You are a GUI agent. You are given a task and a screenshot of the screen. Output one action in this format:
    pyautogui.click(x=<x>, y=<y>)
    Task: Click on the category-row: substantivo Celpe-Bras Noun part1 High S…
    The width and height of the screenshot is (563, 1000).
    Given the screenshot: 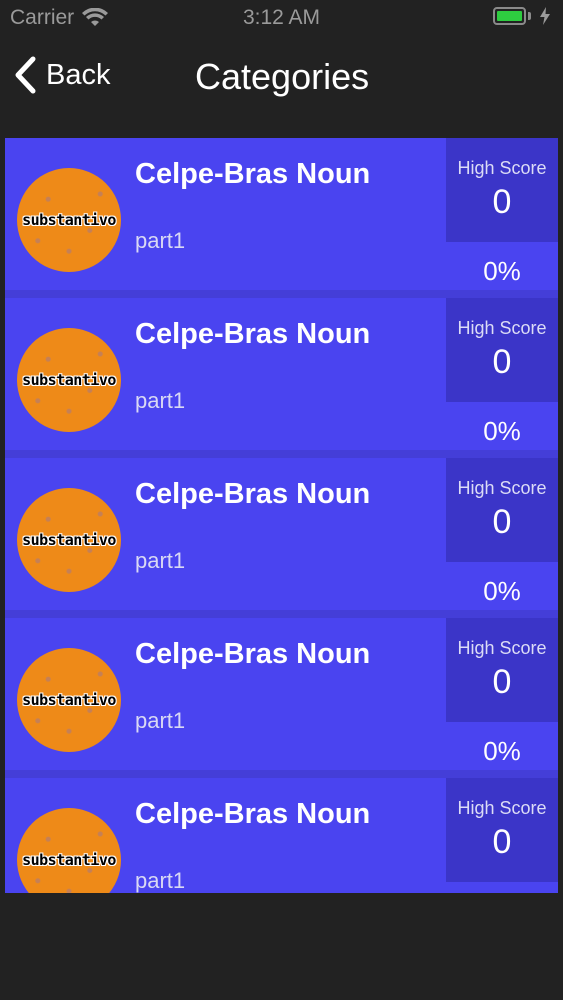 What is the action you would take?
    pyautogui.click(x=281, y=835)
    